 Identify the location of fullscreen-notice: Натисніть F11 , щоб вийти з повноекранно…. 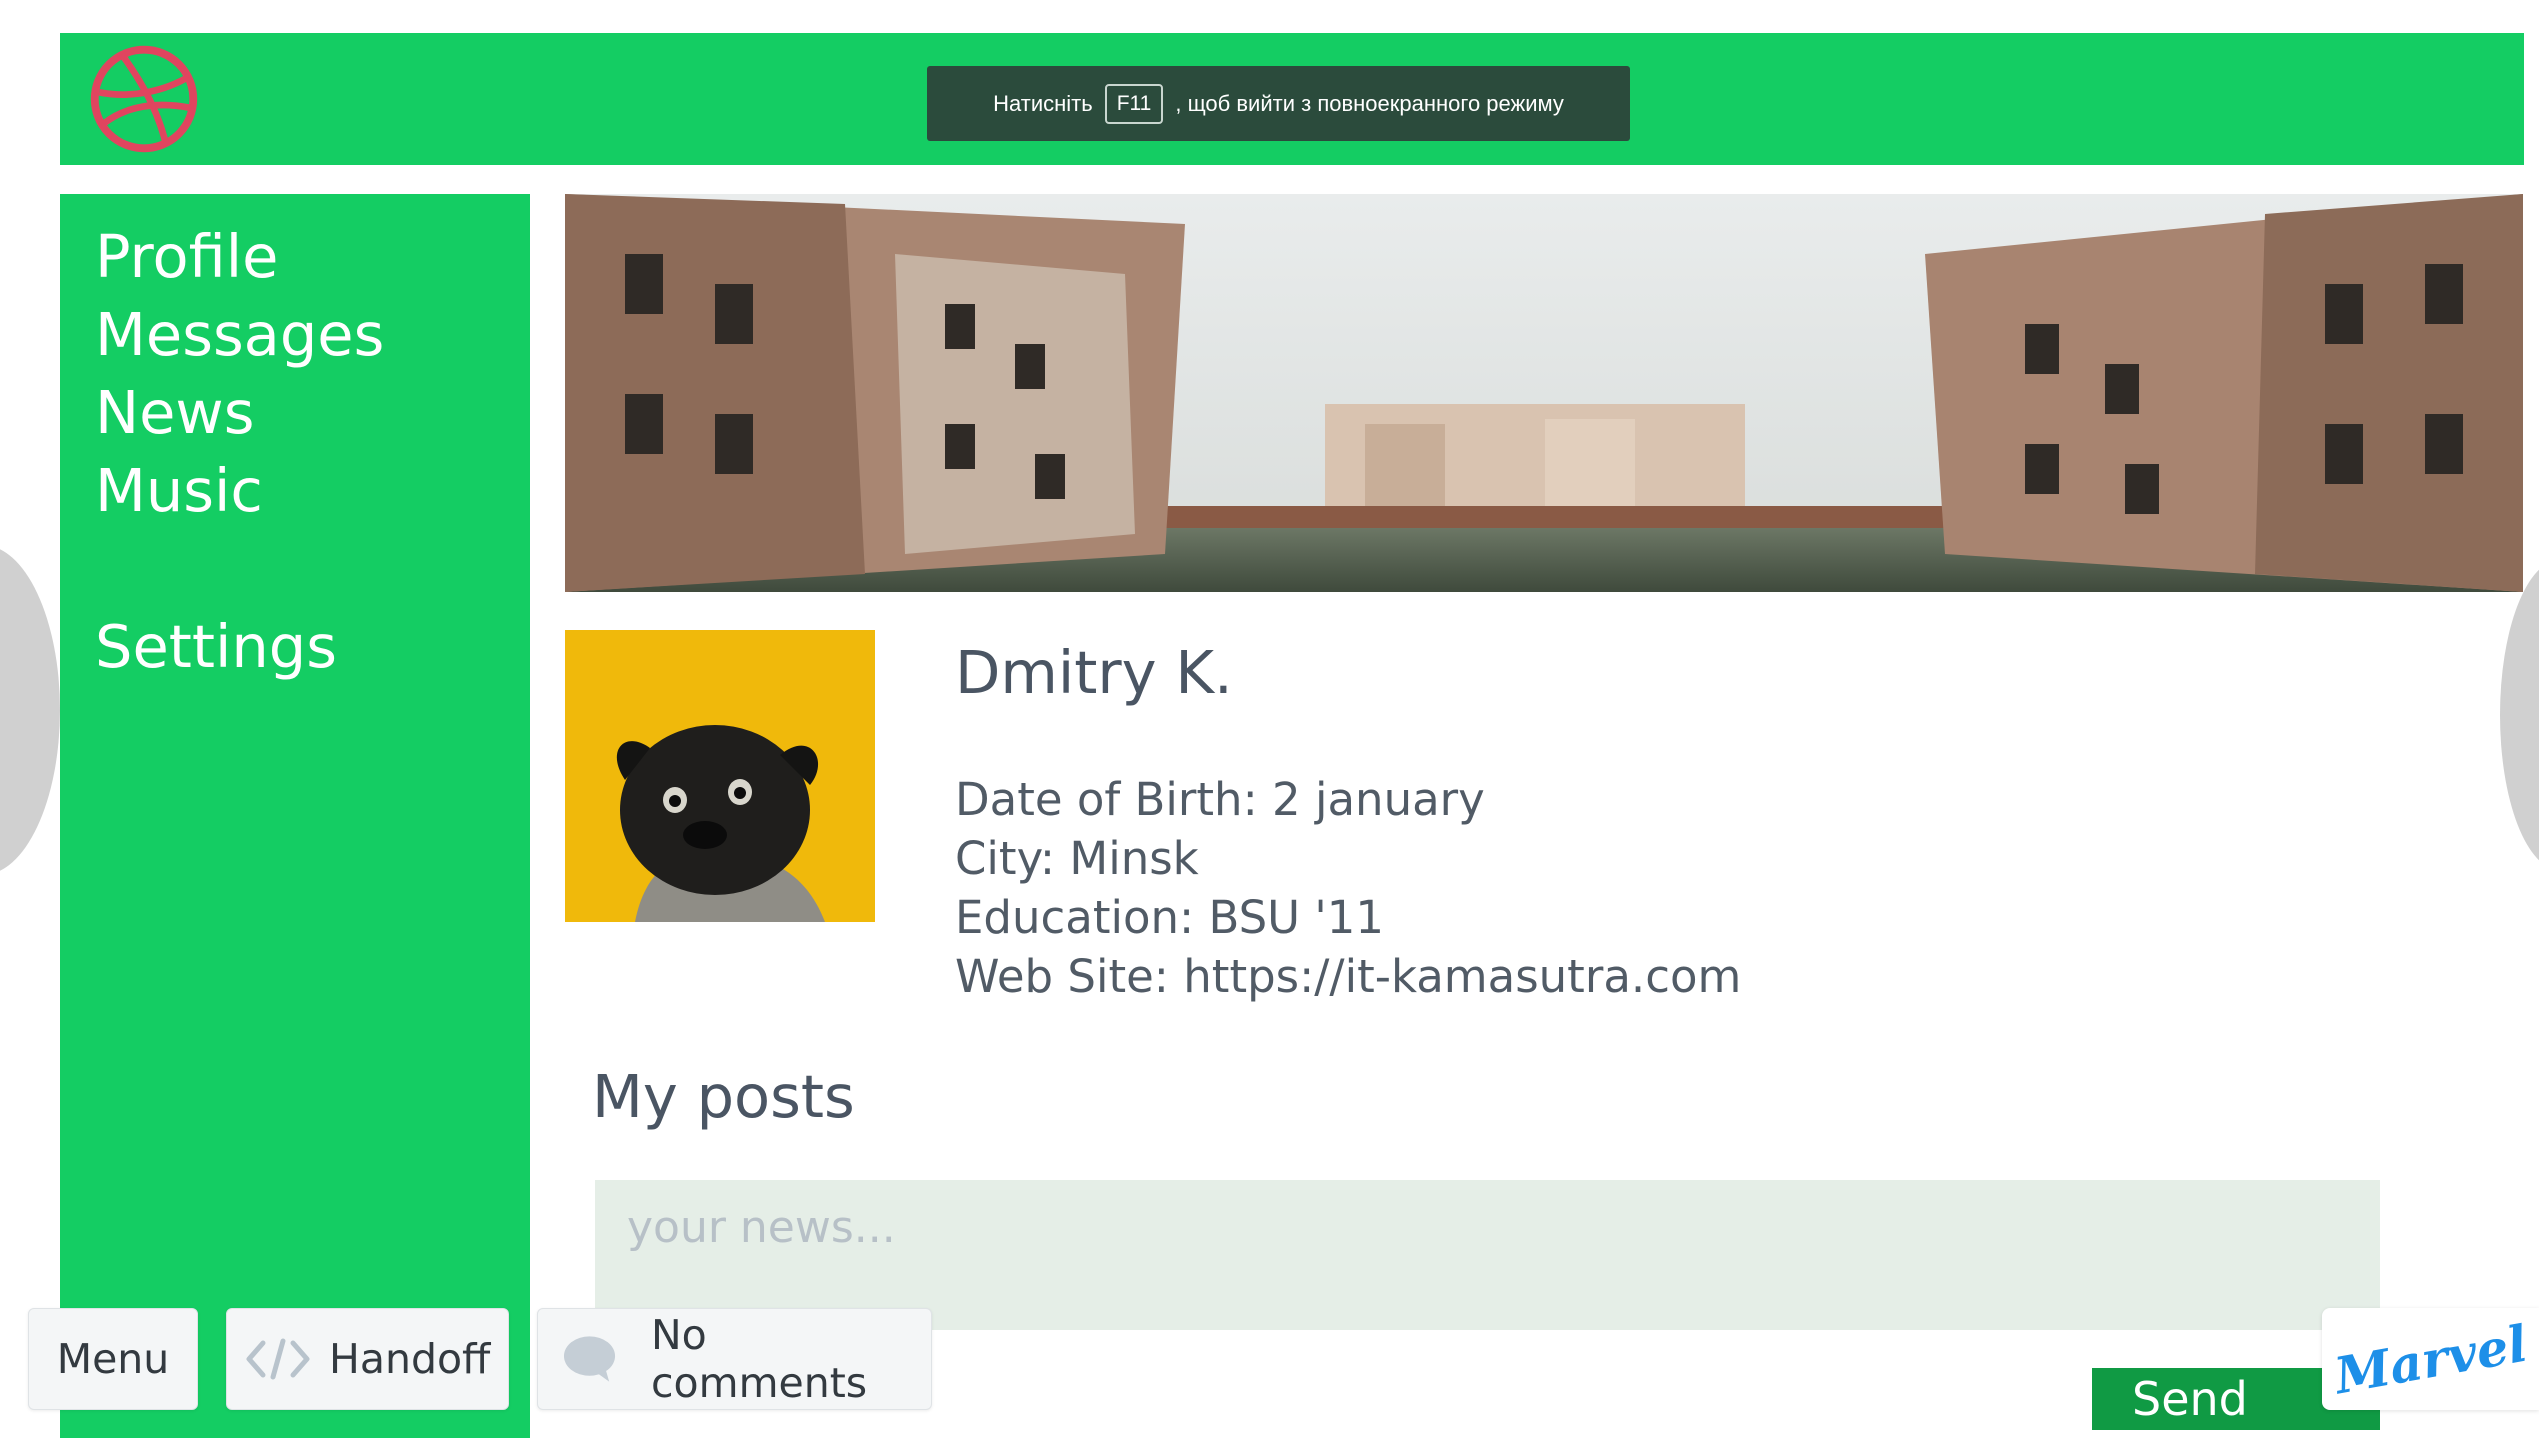
(1278, 103).